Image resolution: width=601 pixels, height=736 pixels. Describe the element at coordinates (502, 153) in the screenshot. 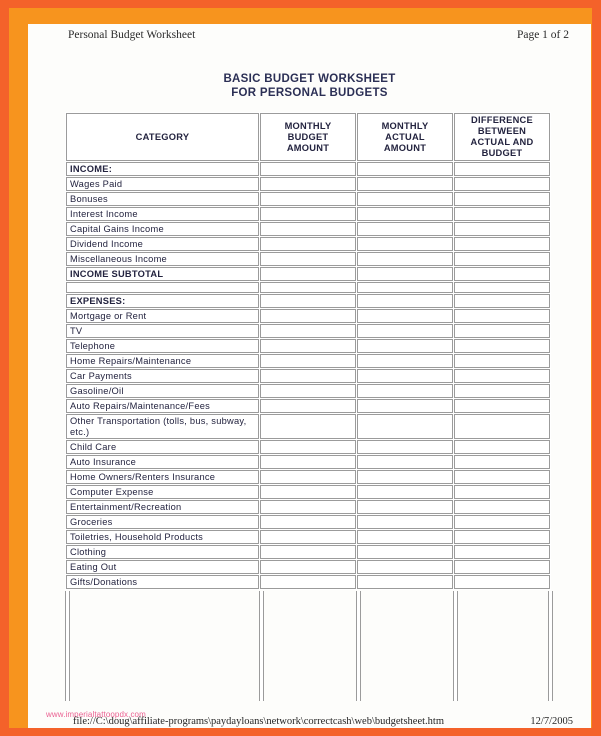

I see `column-header-difference-line-4: BUDGET` at that location.